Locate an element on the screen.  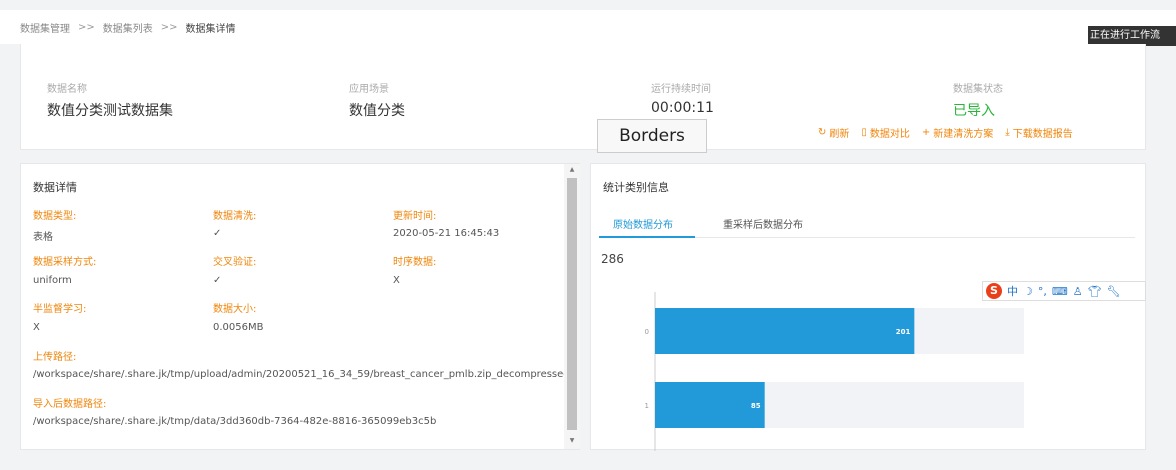
breadcrumb-item-dataset-management: 数据集管理 is located at coordinates (45, 27).